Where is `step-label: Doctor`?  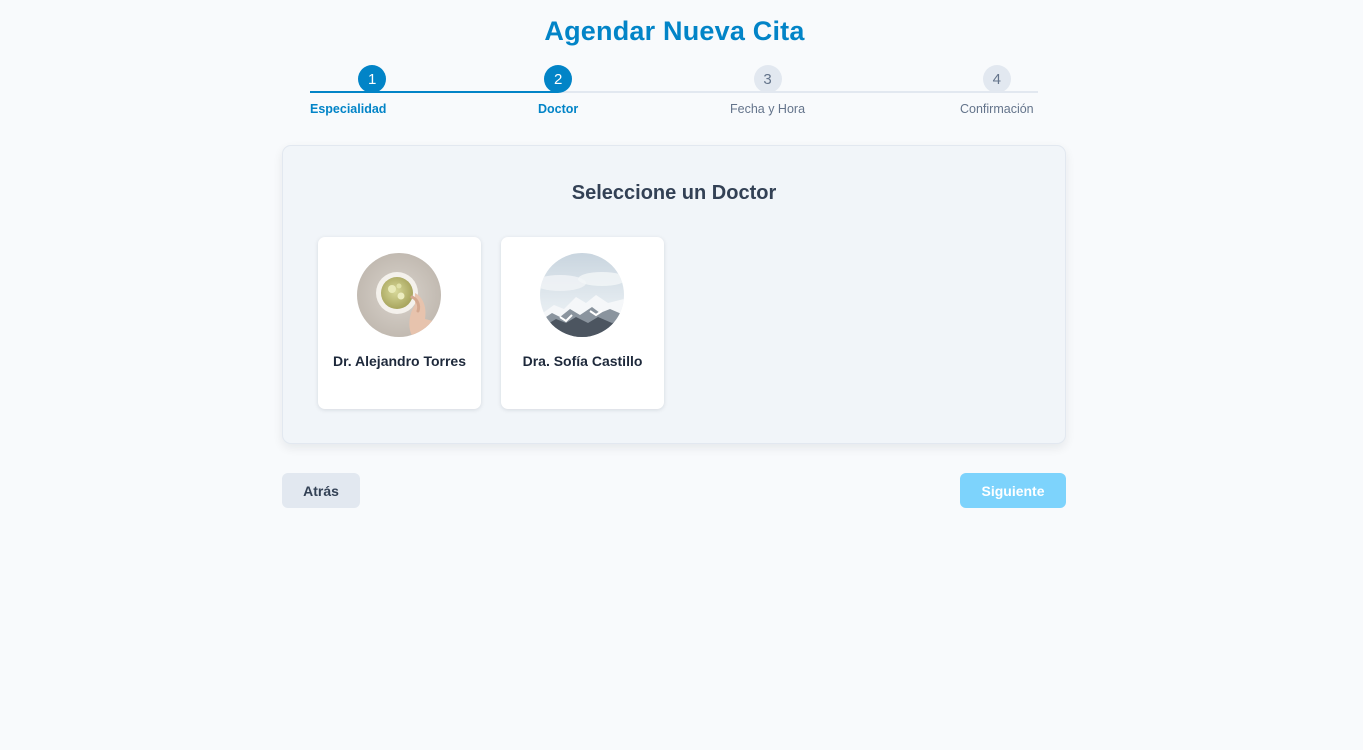
step-label: Doctor is located at coordinates (558, 109).